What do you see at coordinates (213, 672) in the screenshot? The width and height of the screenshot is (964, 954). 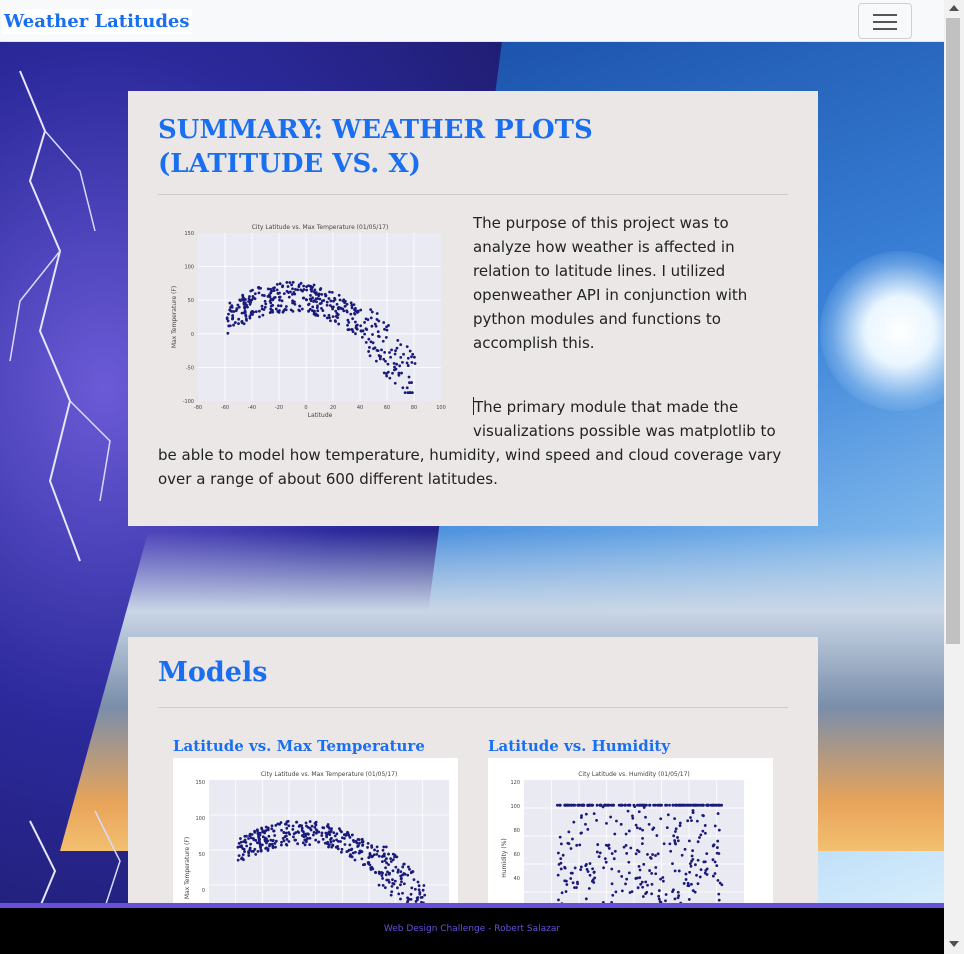 I see `models-title: Models` at bounding box center [213, 672].